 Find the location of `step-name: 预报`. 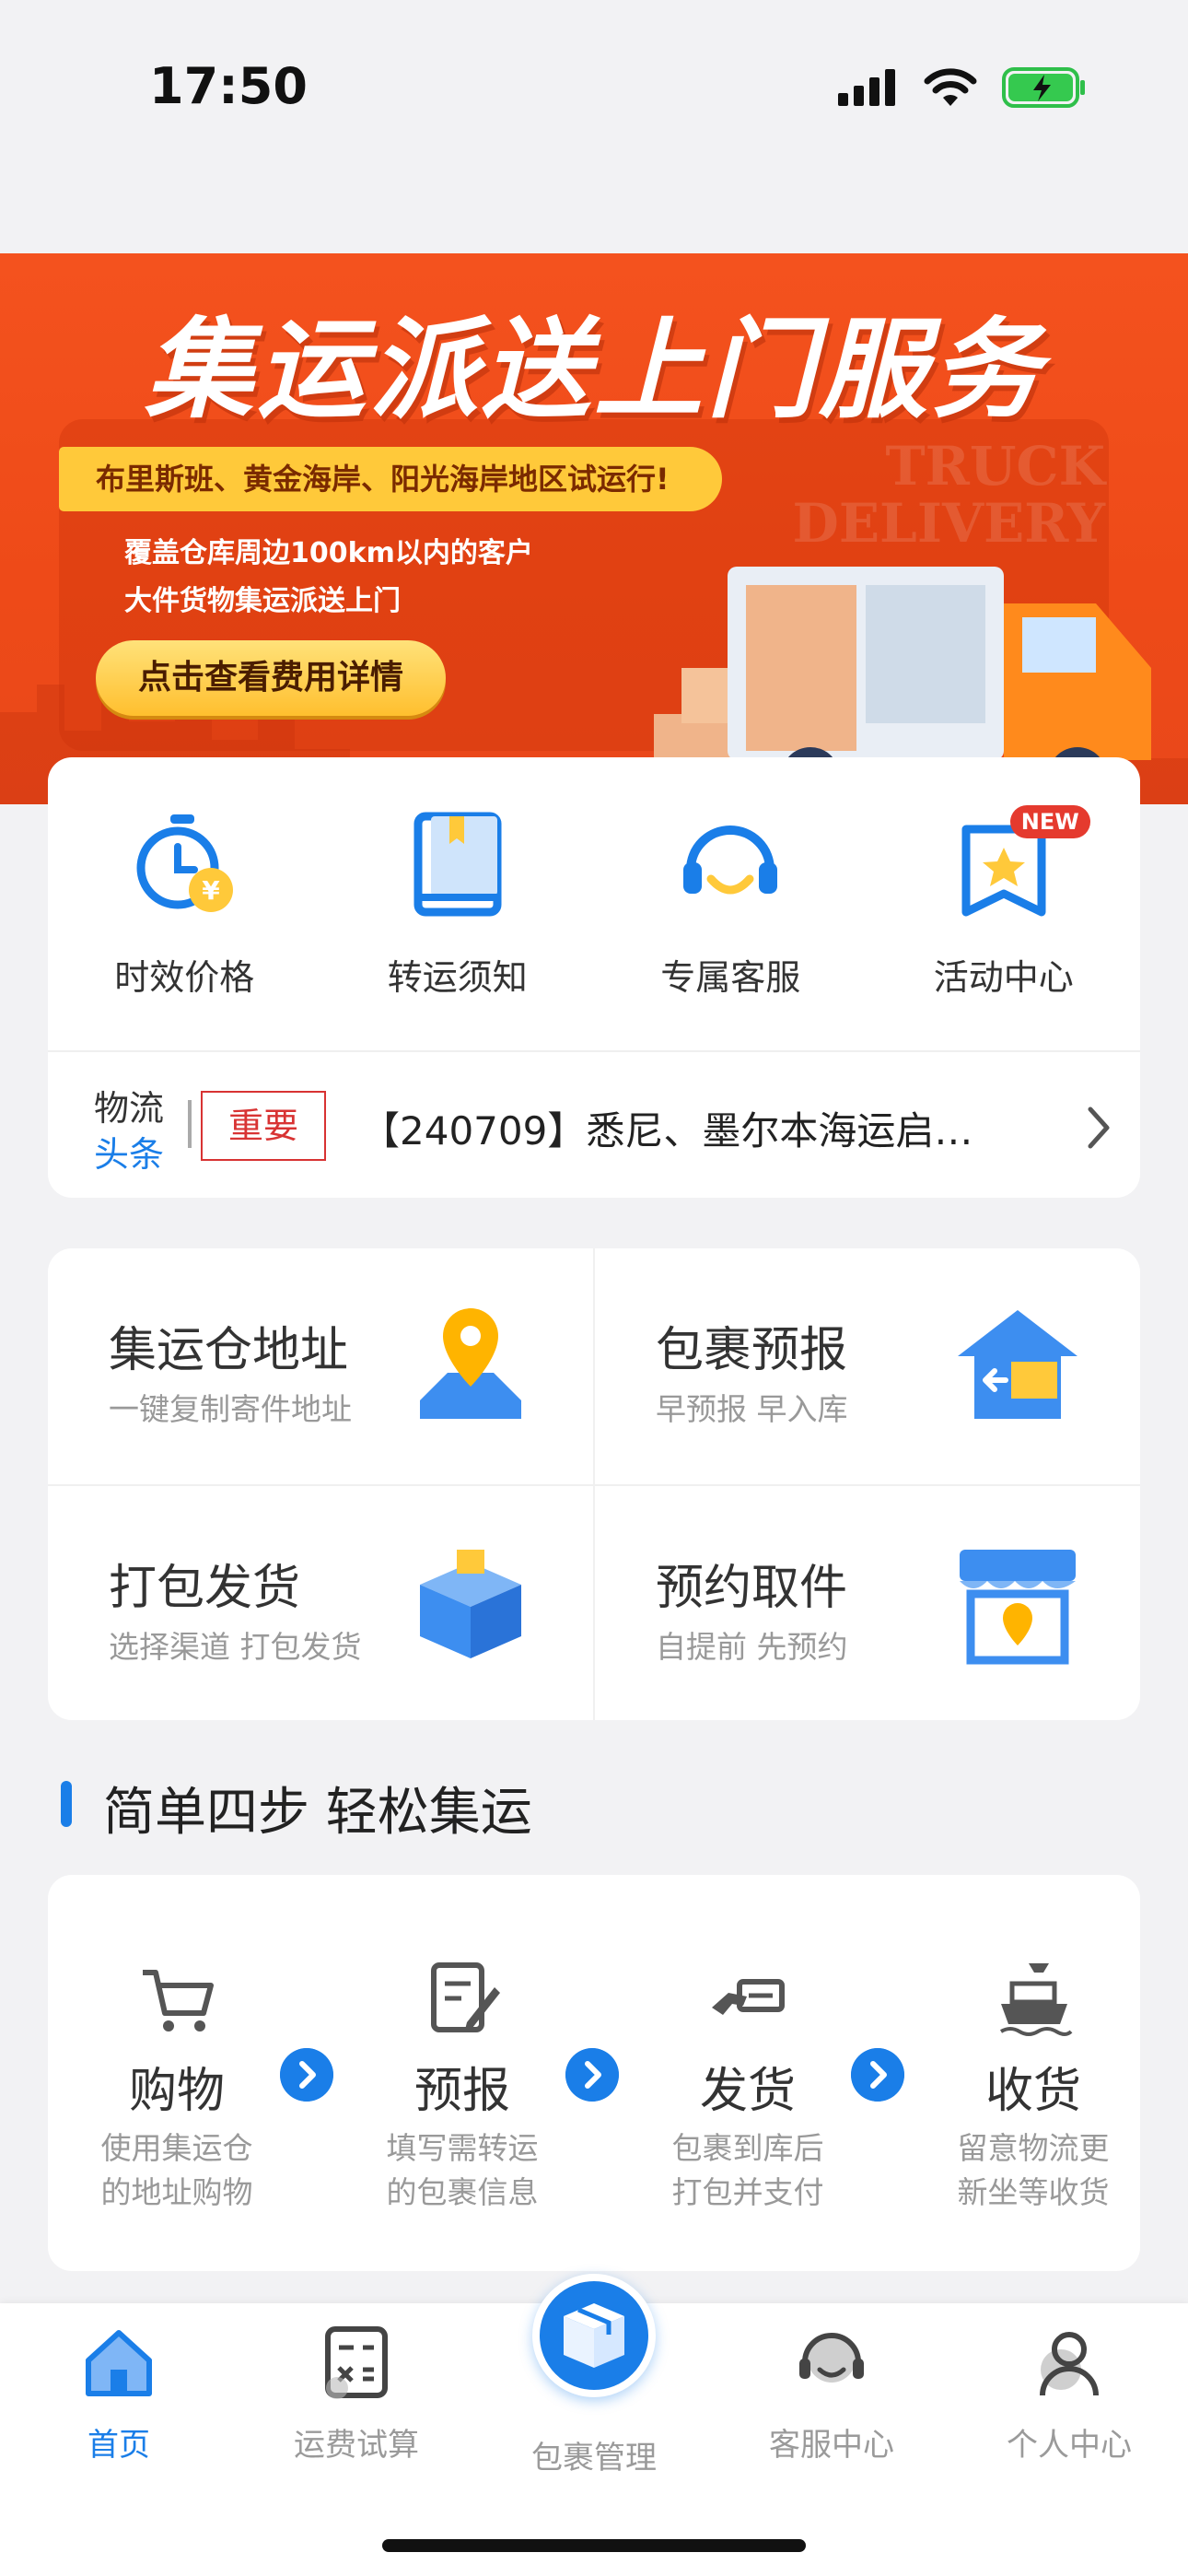

step-name: 预报 is located at coordinates (461, 2091).